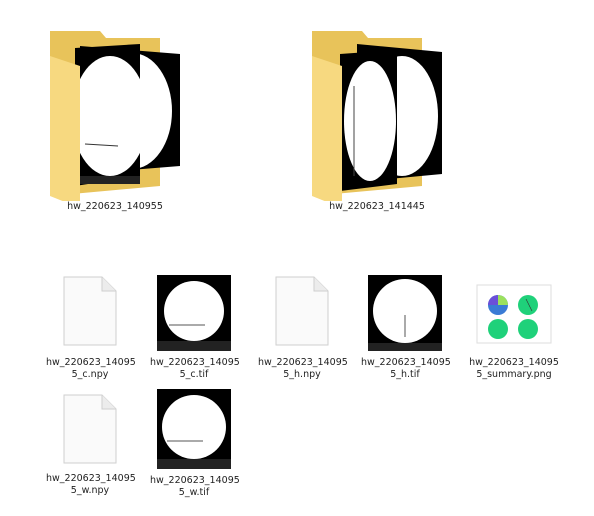  What do you see at coordinates (195, 486) in the screenshot?
I see `file-name: hw_220623_14095 5_w.tif` at bounding box center [195, 486].